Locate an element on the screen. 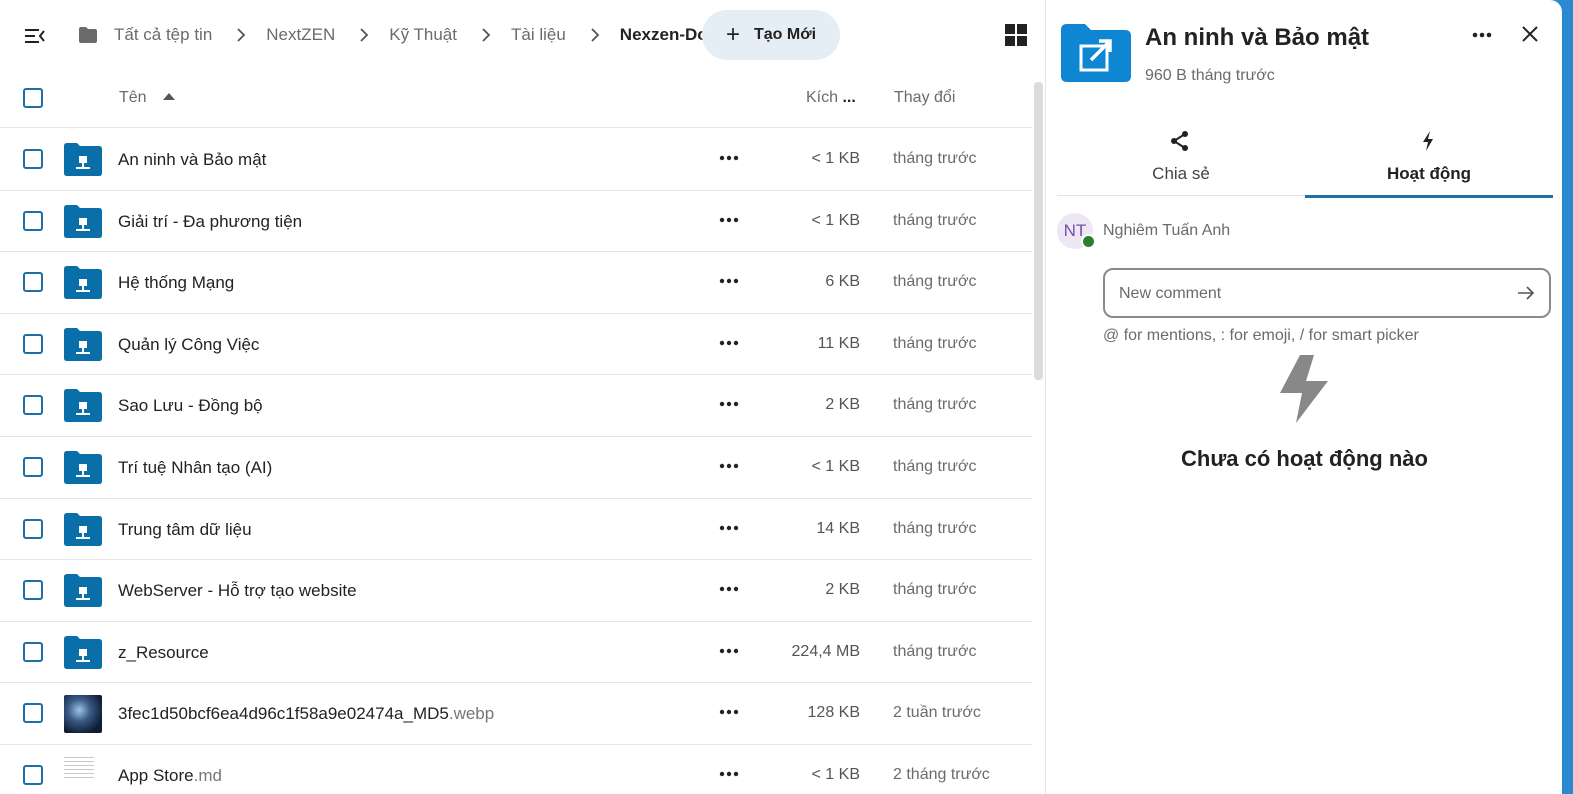 The height and width of the screenshot is (794, 1573). file-name: An ninh và Bảo mật is located at coordinates (192, 160).